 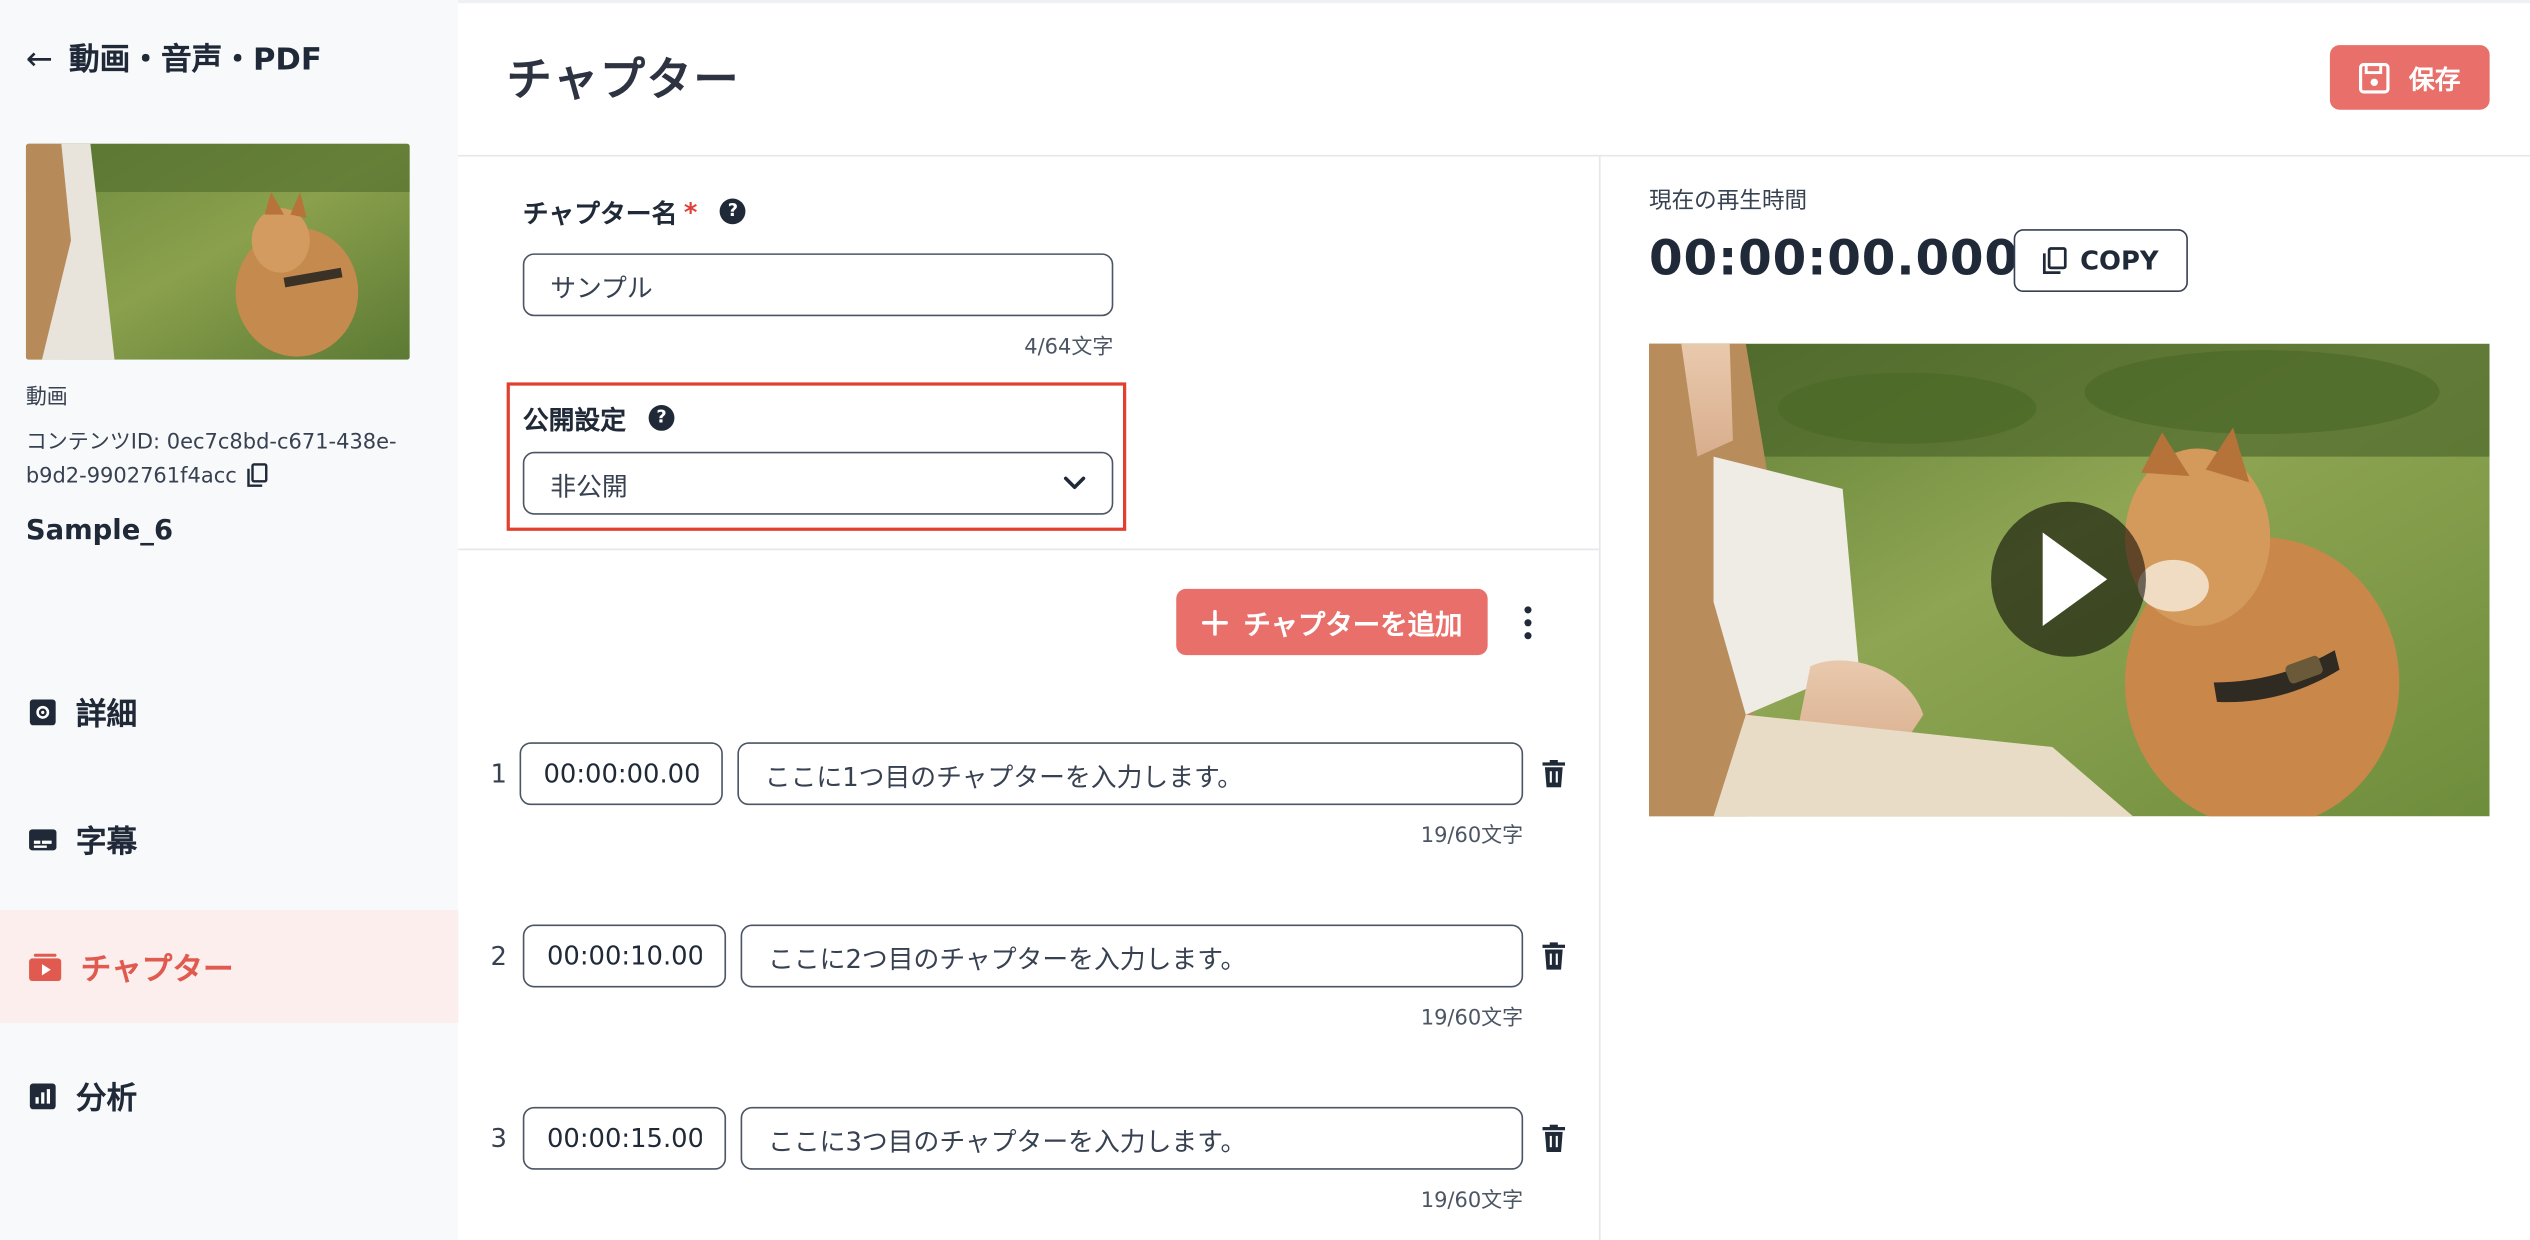 I want to click on back-link: ← 動画・音声・PDF, so click(x=174, y=57).